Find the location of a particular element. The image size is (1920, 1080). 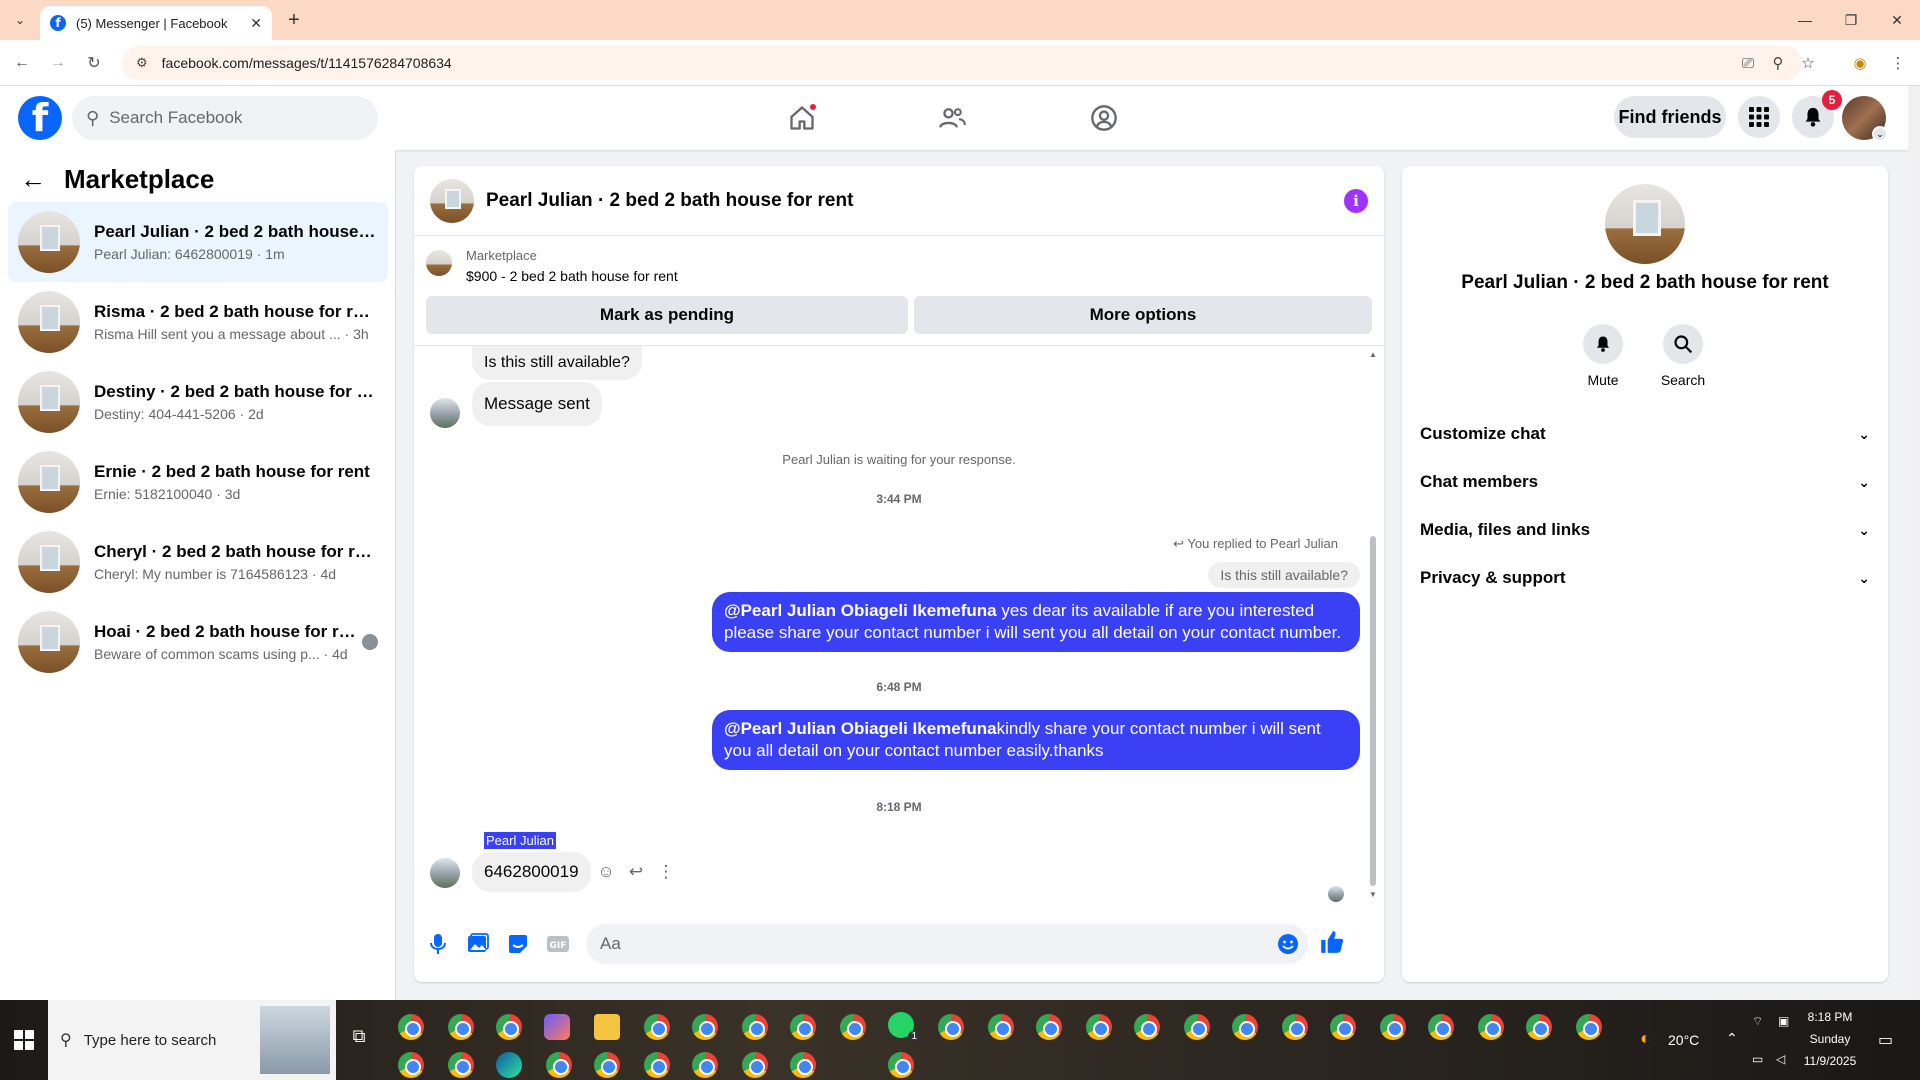

message-bubble-in: Is this still available? is located at coordinates (557, 363).